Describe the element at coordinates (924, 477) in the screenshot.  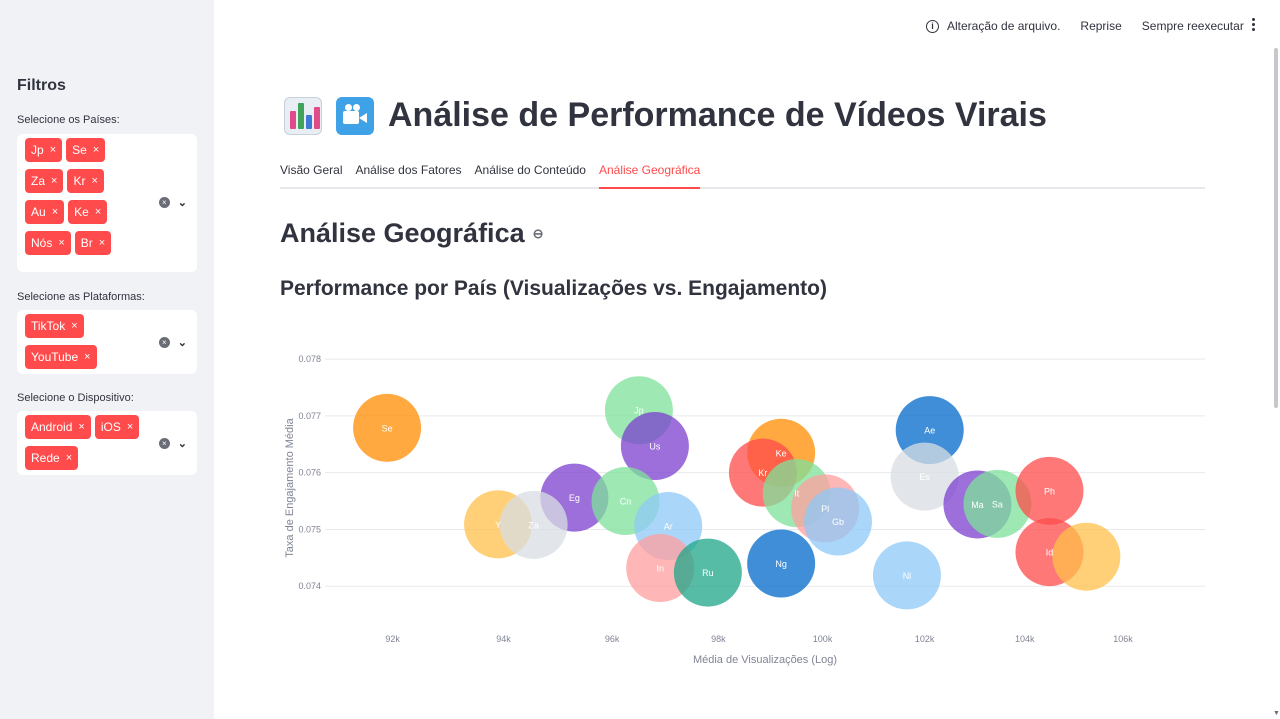
I see `bubble-label: Es` at that location.